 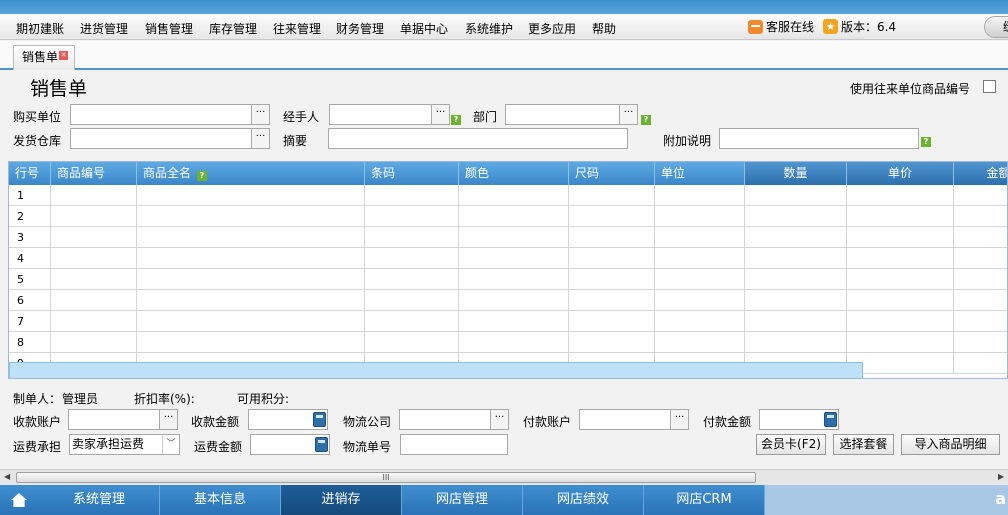 What do you see at coordinates (462, 500) in the screenshot?
I see `module-tab-shop-manage: 网店管理` at bounding box center [462, 500].